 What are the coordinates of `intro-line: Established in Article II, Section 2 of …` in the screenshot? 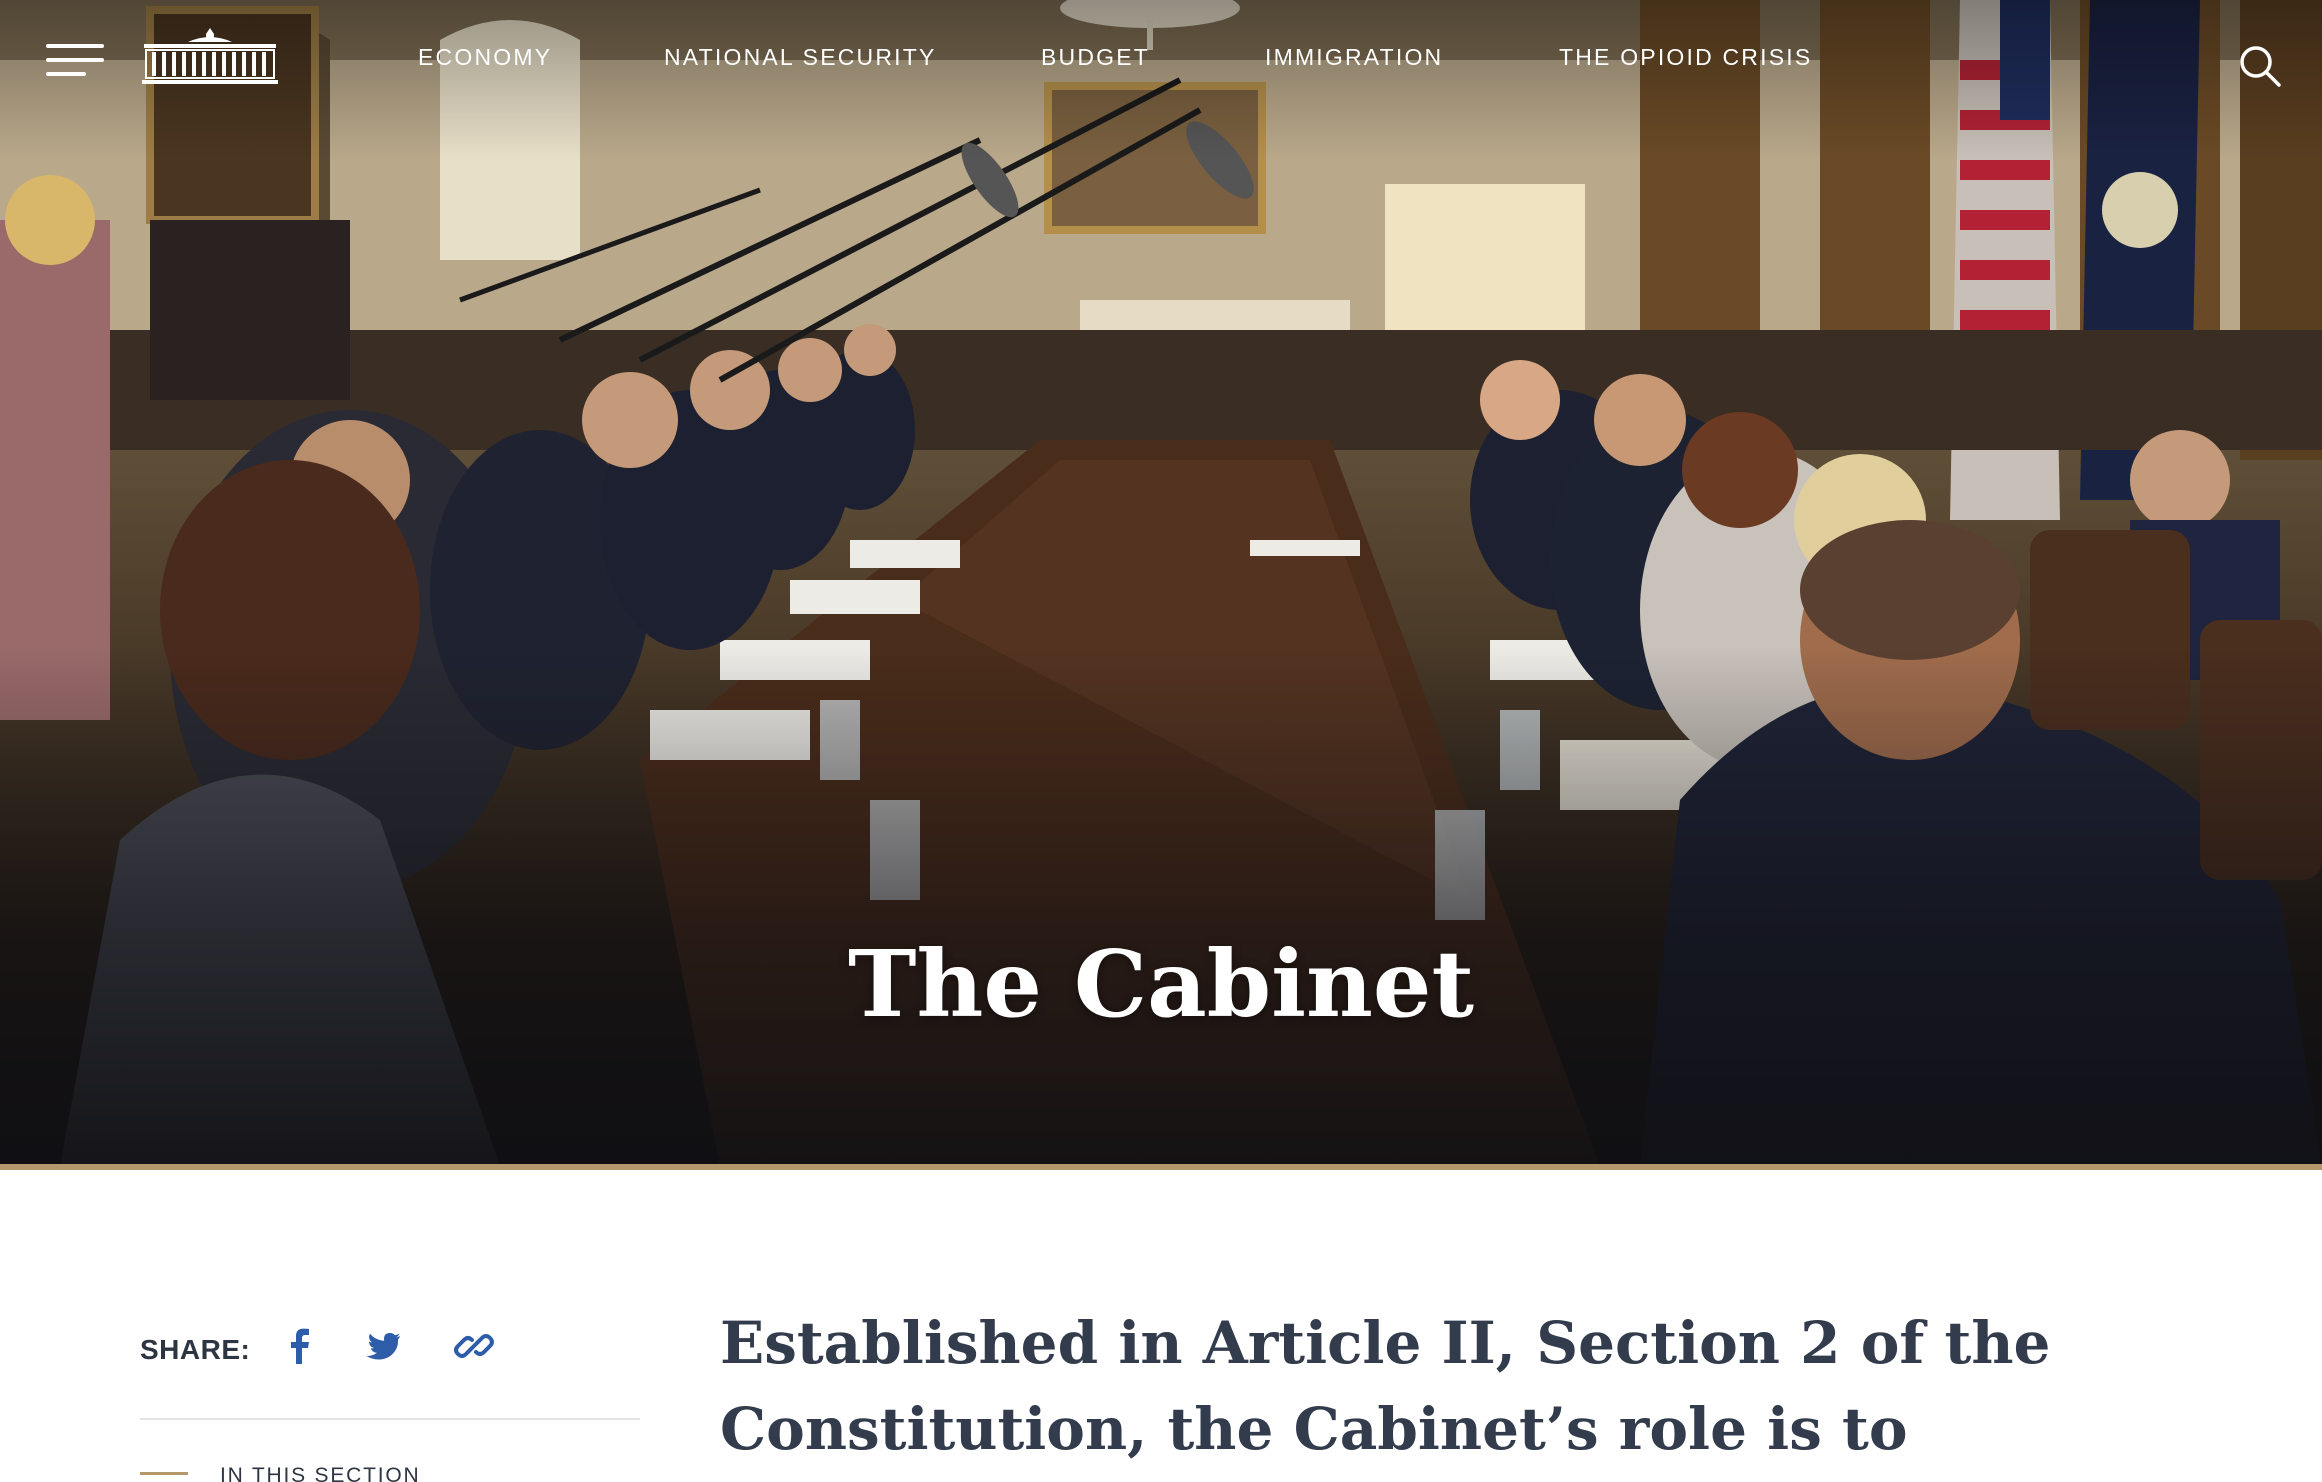 It's located at (1385, 1343).